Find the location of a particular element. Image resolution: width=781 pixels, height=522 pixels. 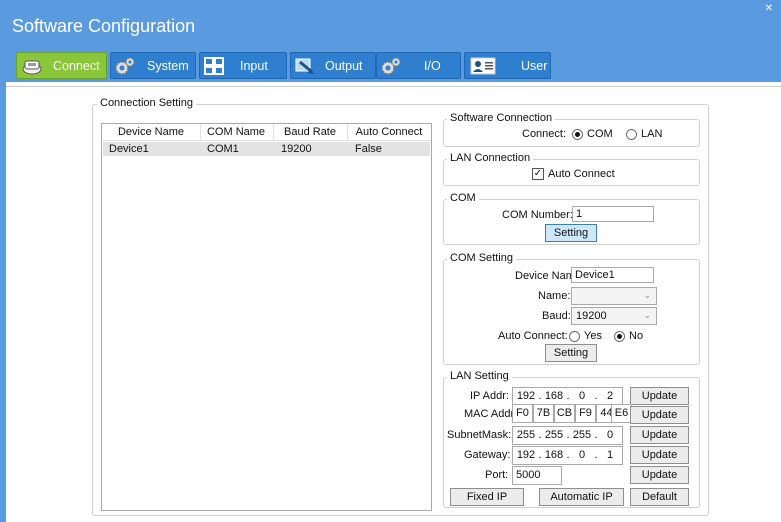

group-title: LAN Setting is located at coordinates (479, 376).